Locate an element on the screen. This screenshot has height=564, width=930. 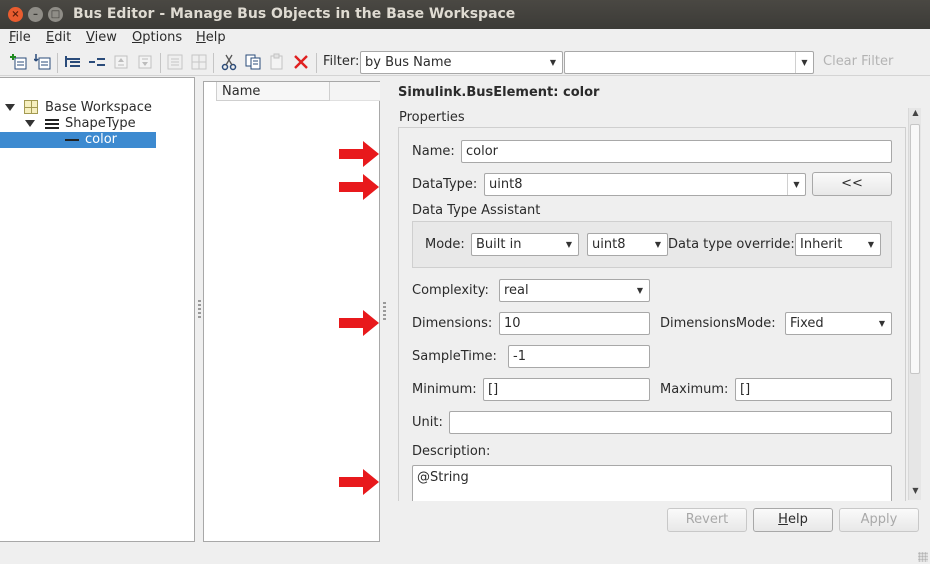
complexity-dropdown: real ▼ is located at coordinates (574, 290).